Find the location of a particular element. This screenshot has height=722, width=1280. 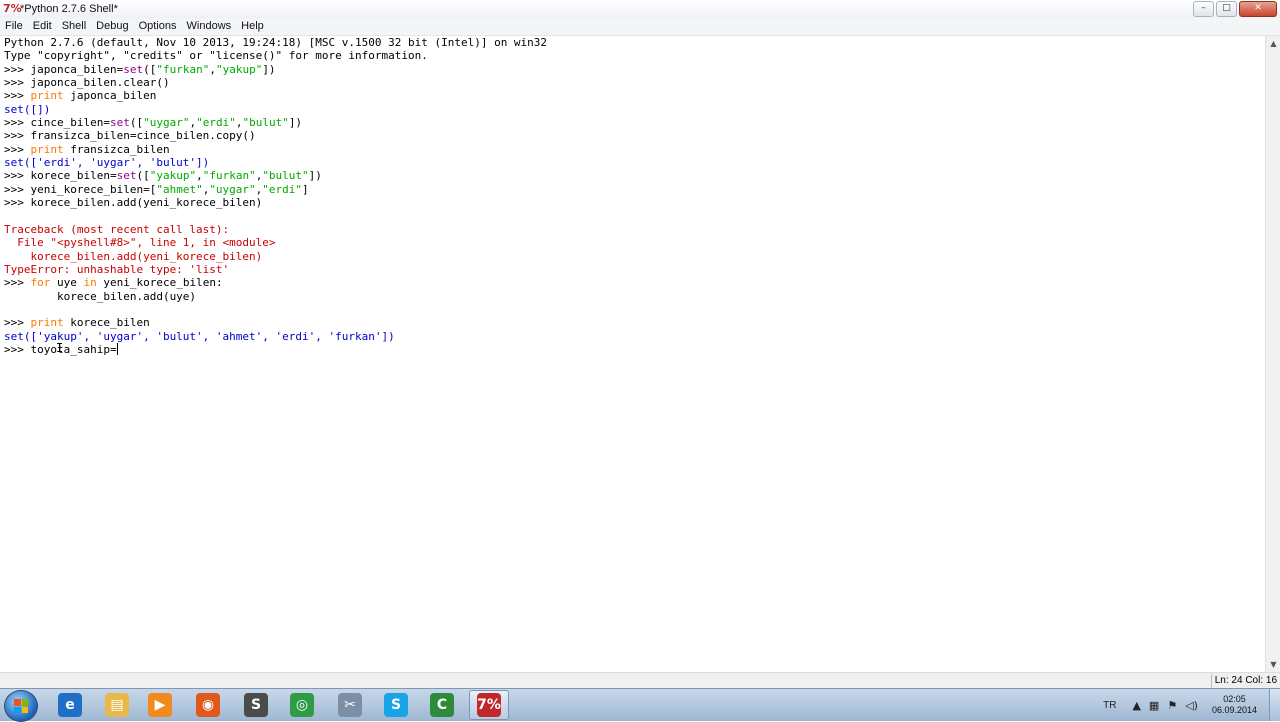

shell-line: set([]) is located at coordinates (275, 109).